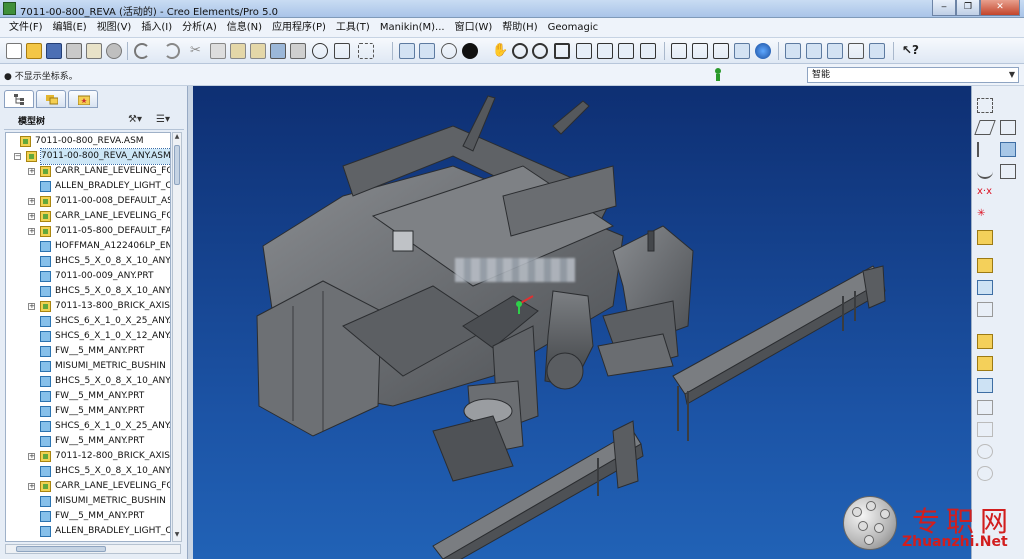  What do you see at coordinates (913, 75) in the screenshot?
I see `filter-select: 智能 ▼` at bounding box center [913, 75].